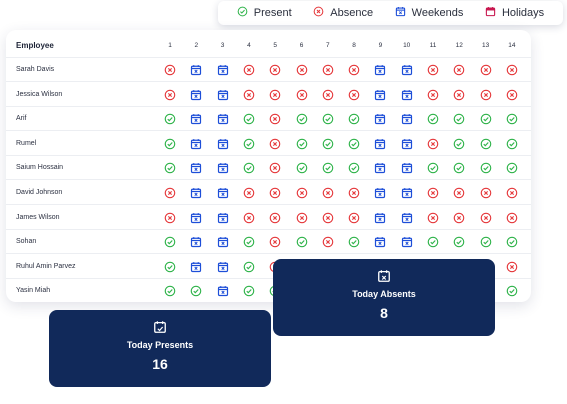  What do you see at coordinates (490, 13) in the screenshot?
I see `calendar-icon` at bounding box center [490, 13].